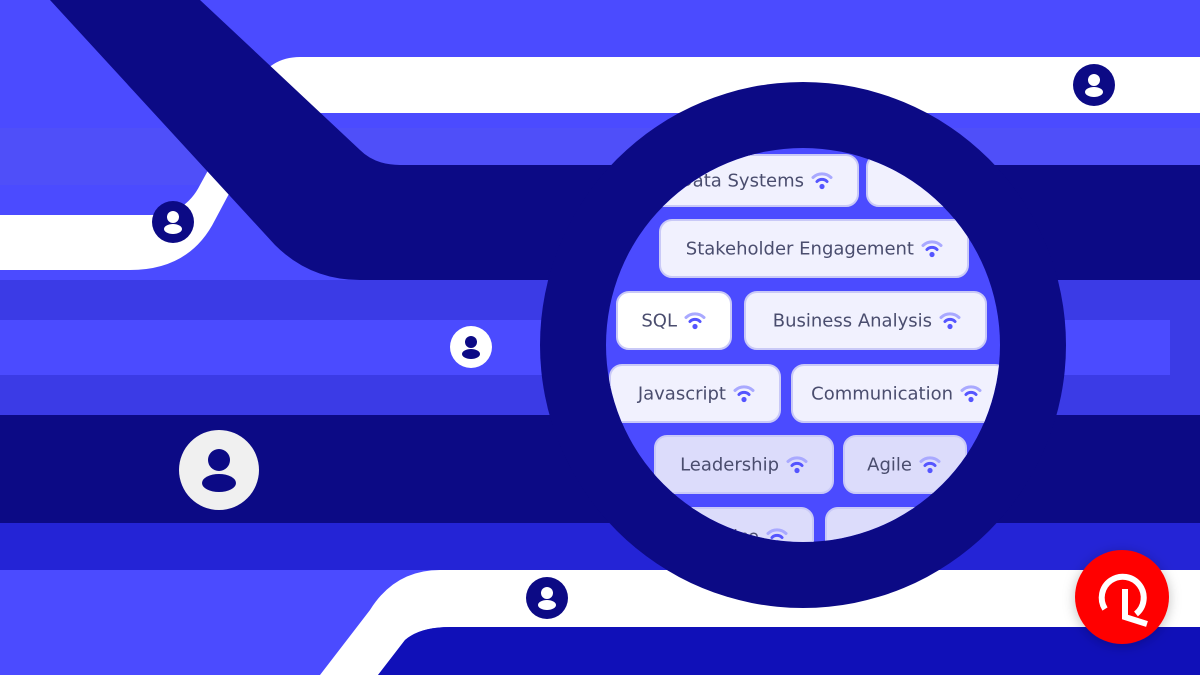 This screenshot has width=1200, height=675. What do you see at coordinates (882, 394) in the screenshot?
I see `chip-label: Communication` at bounding box center [882, 394].